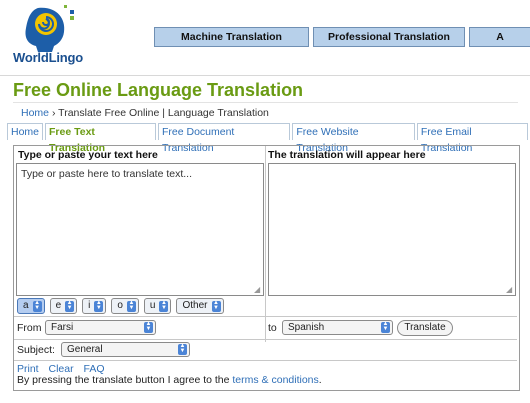 Image resolution: width=530 pixels, height=403 pixels. I want to click on logo-head-icon, so click(49, 28).